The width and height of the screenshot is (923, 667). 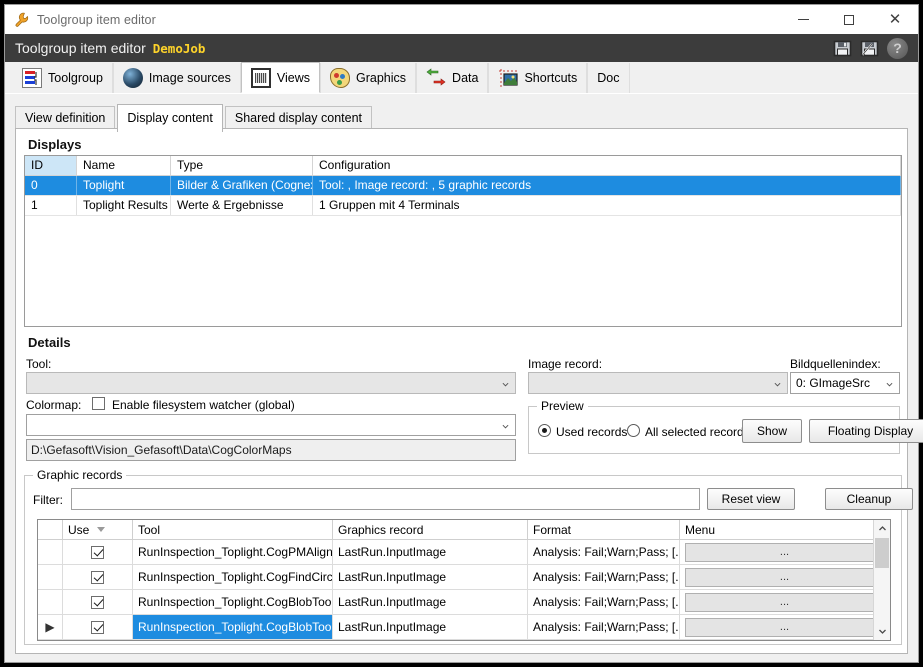 What do you see at coordinates (633, 430) in the screenshot?
I see `radio-all-selected-records` at bounding box center [633, 430].